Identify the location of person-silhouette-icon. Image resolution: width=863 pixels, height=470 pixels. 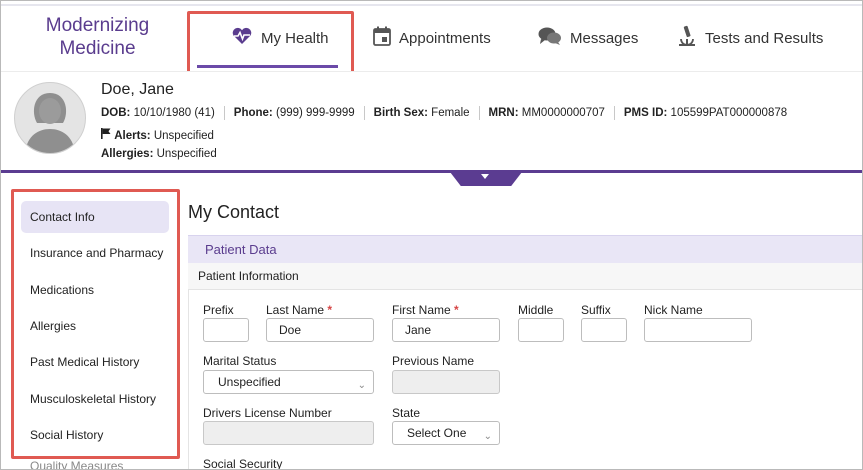
(50, 123).